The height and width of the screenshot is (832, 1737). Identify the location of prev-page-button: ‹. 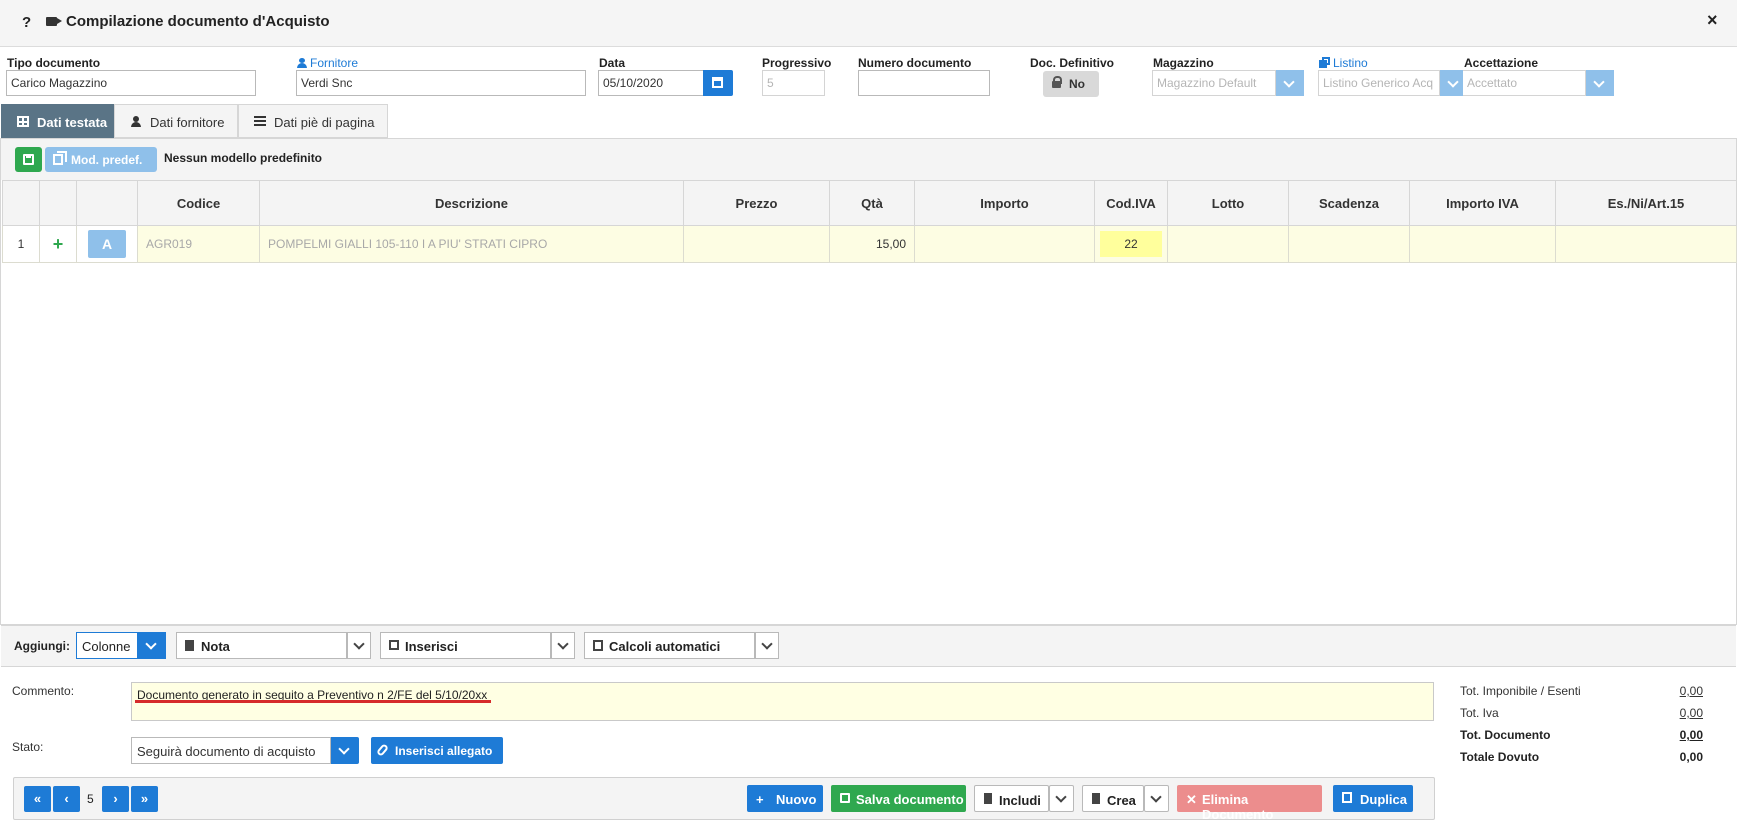
(66, 799).